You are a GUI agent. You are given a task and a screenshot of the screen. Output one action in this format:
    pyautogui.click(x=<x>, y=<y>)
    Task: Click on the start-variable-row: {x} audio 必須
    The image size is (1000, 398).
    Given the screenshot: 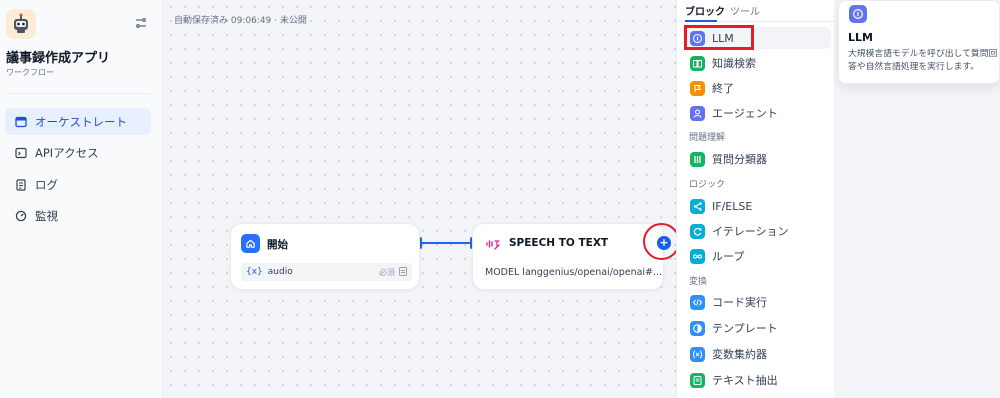 What is the action you would take?
    pyautogui.click(x=326, y=272)
    